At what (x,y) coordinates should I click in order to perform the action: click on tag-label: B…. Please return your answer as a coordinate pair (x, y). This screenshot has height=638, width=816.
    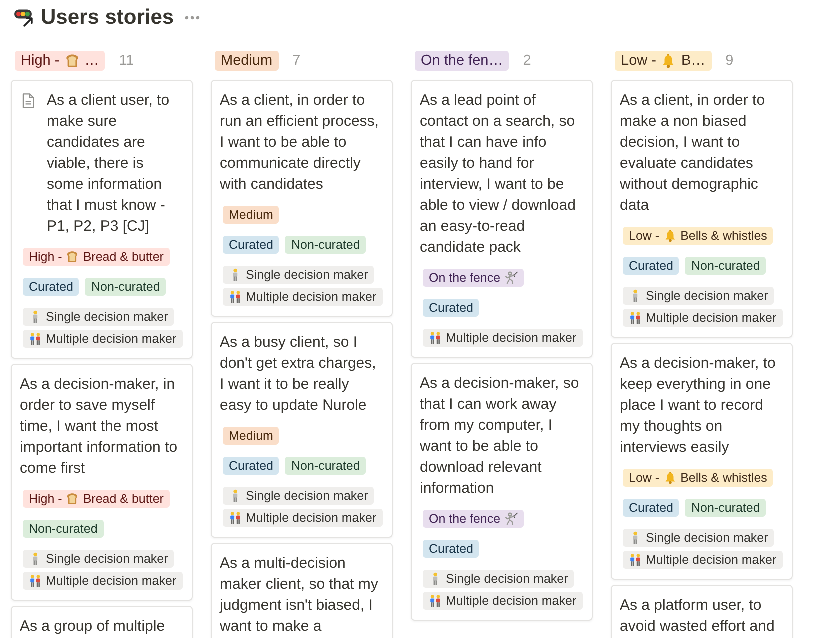
    Looking at the image, I should click on (693, 61).